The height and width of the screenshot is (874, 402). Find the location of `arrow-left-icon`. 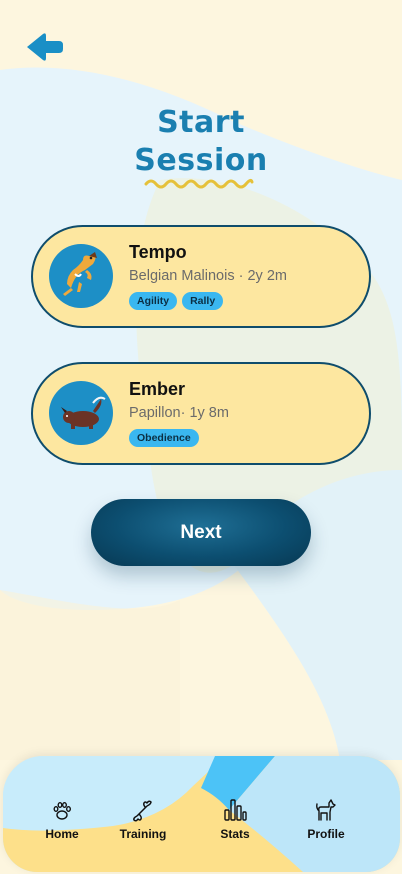

arrow-left-icon is located at coordinates (45, 47).